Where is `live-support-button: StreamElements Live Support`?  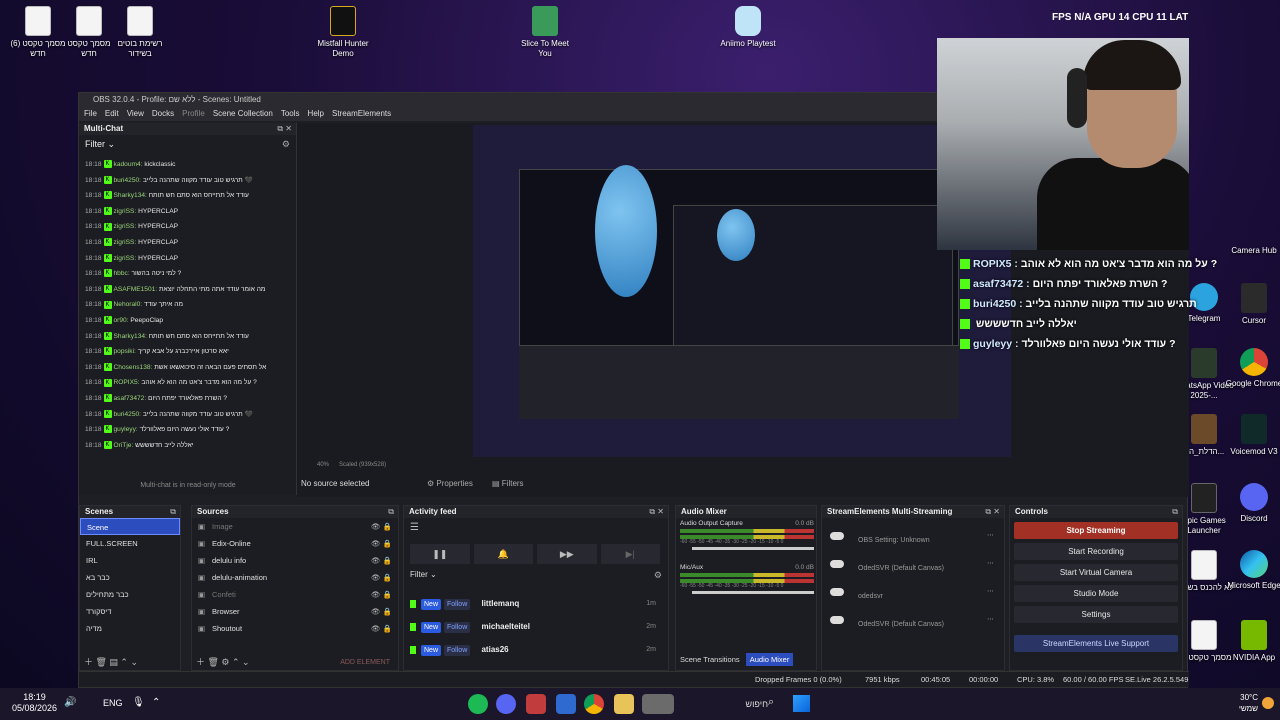 live-support-button: StreamElements Live Support is located at coordinates (1096, 643).